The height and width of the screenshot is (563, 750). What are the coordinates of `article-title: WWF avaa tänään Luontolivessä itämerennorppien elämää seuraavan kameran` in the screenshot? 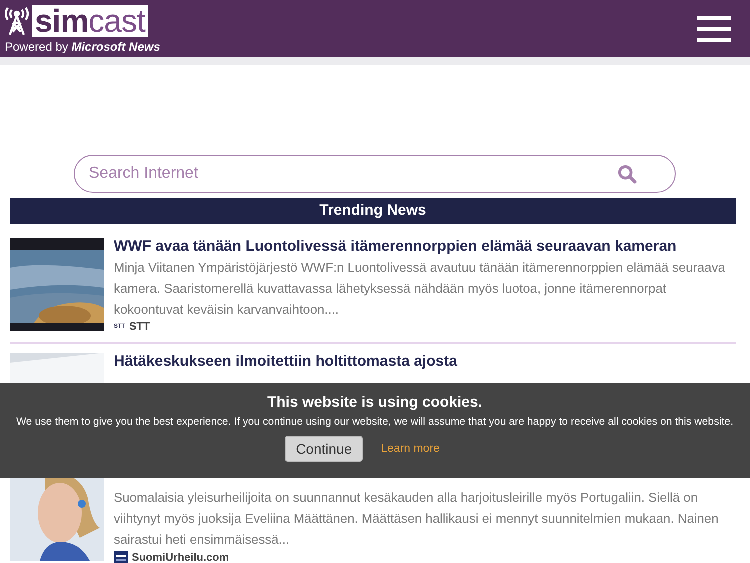 It's located at (425, 247).